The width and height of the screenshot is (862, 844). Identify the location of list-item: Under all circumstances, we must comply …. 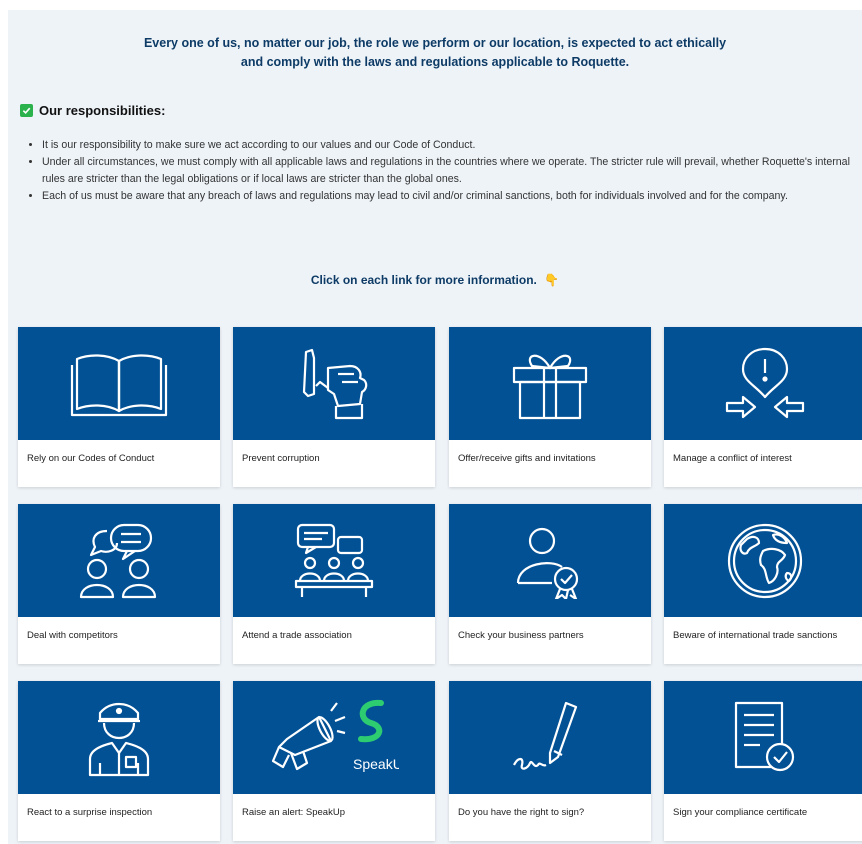
(452, 171).